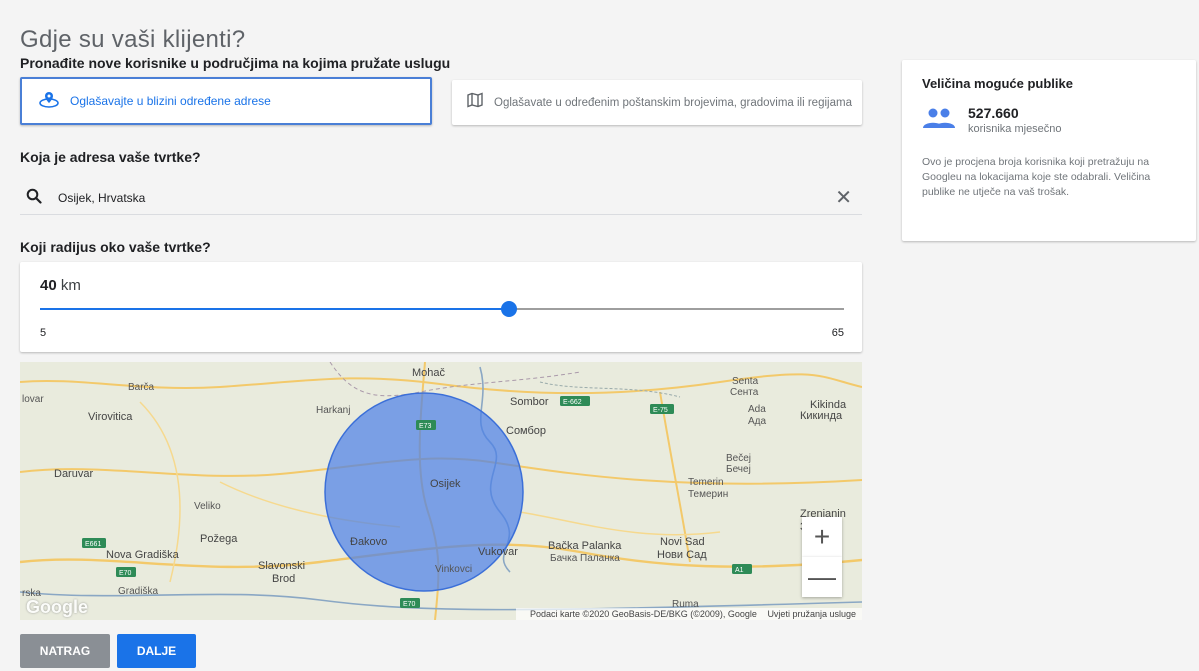  What do you see at coordinates (115, 247) in the screenshot?
I see `radius-heading: Koji radijus oko vaše tvrtke?` at bounding box center [115, 247].